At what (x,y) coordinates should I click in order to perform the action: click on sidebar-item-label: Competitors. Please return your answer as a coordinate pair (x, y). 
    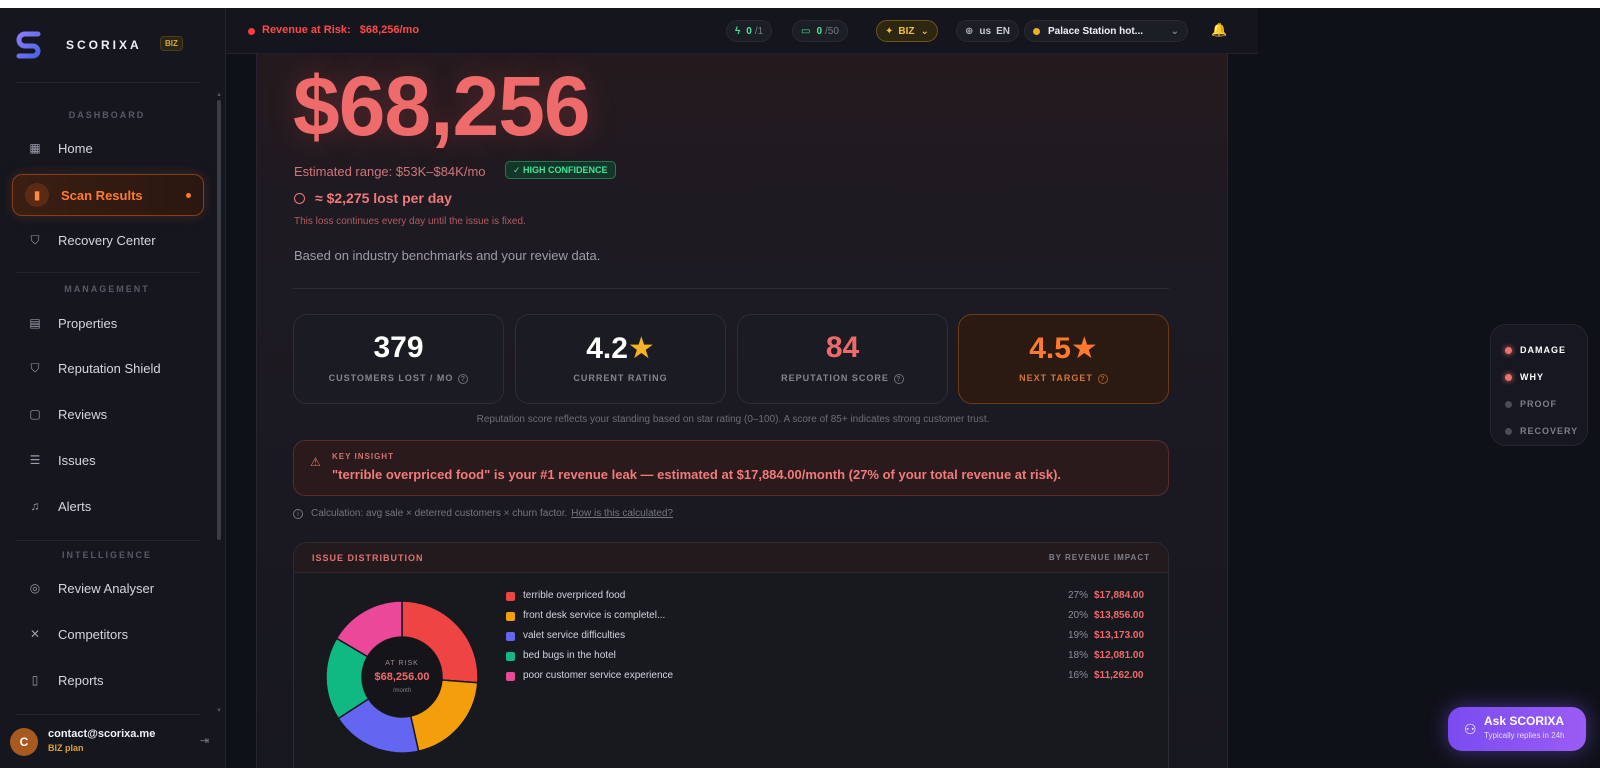
    Looking at the image, I should click on (93, 634).